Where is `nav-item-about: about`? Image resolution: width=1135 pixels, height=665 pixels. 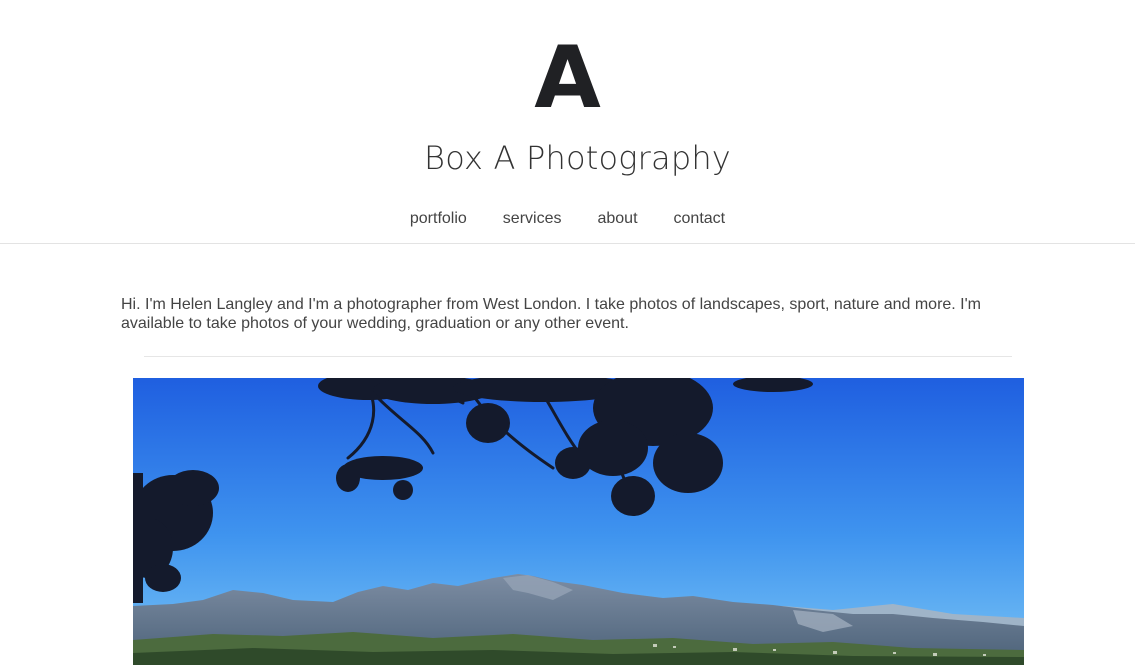 nav-item-about: about is located at coordinates (617, 219).